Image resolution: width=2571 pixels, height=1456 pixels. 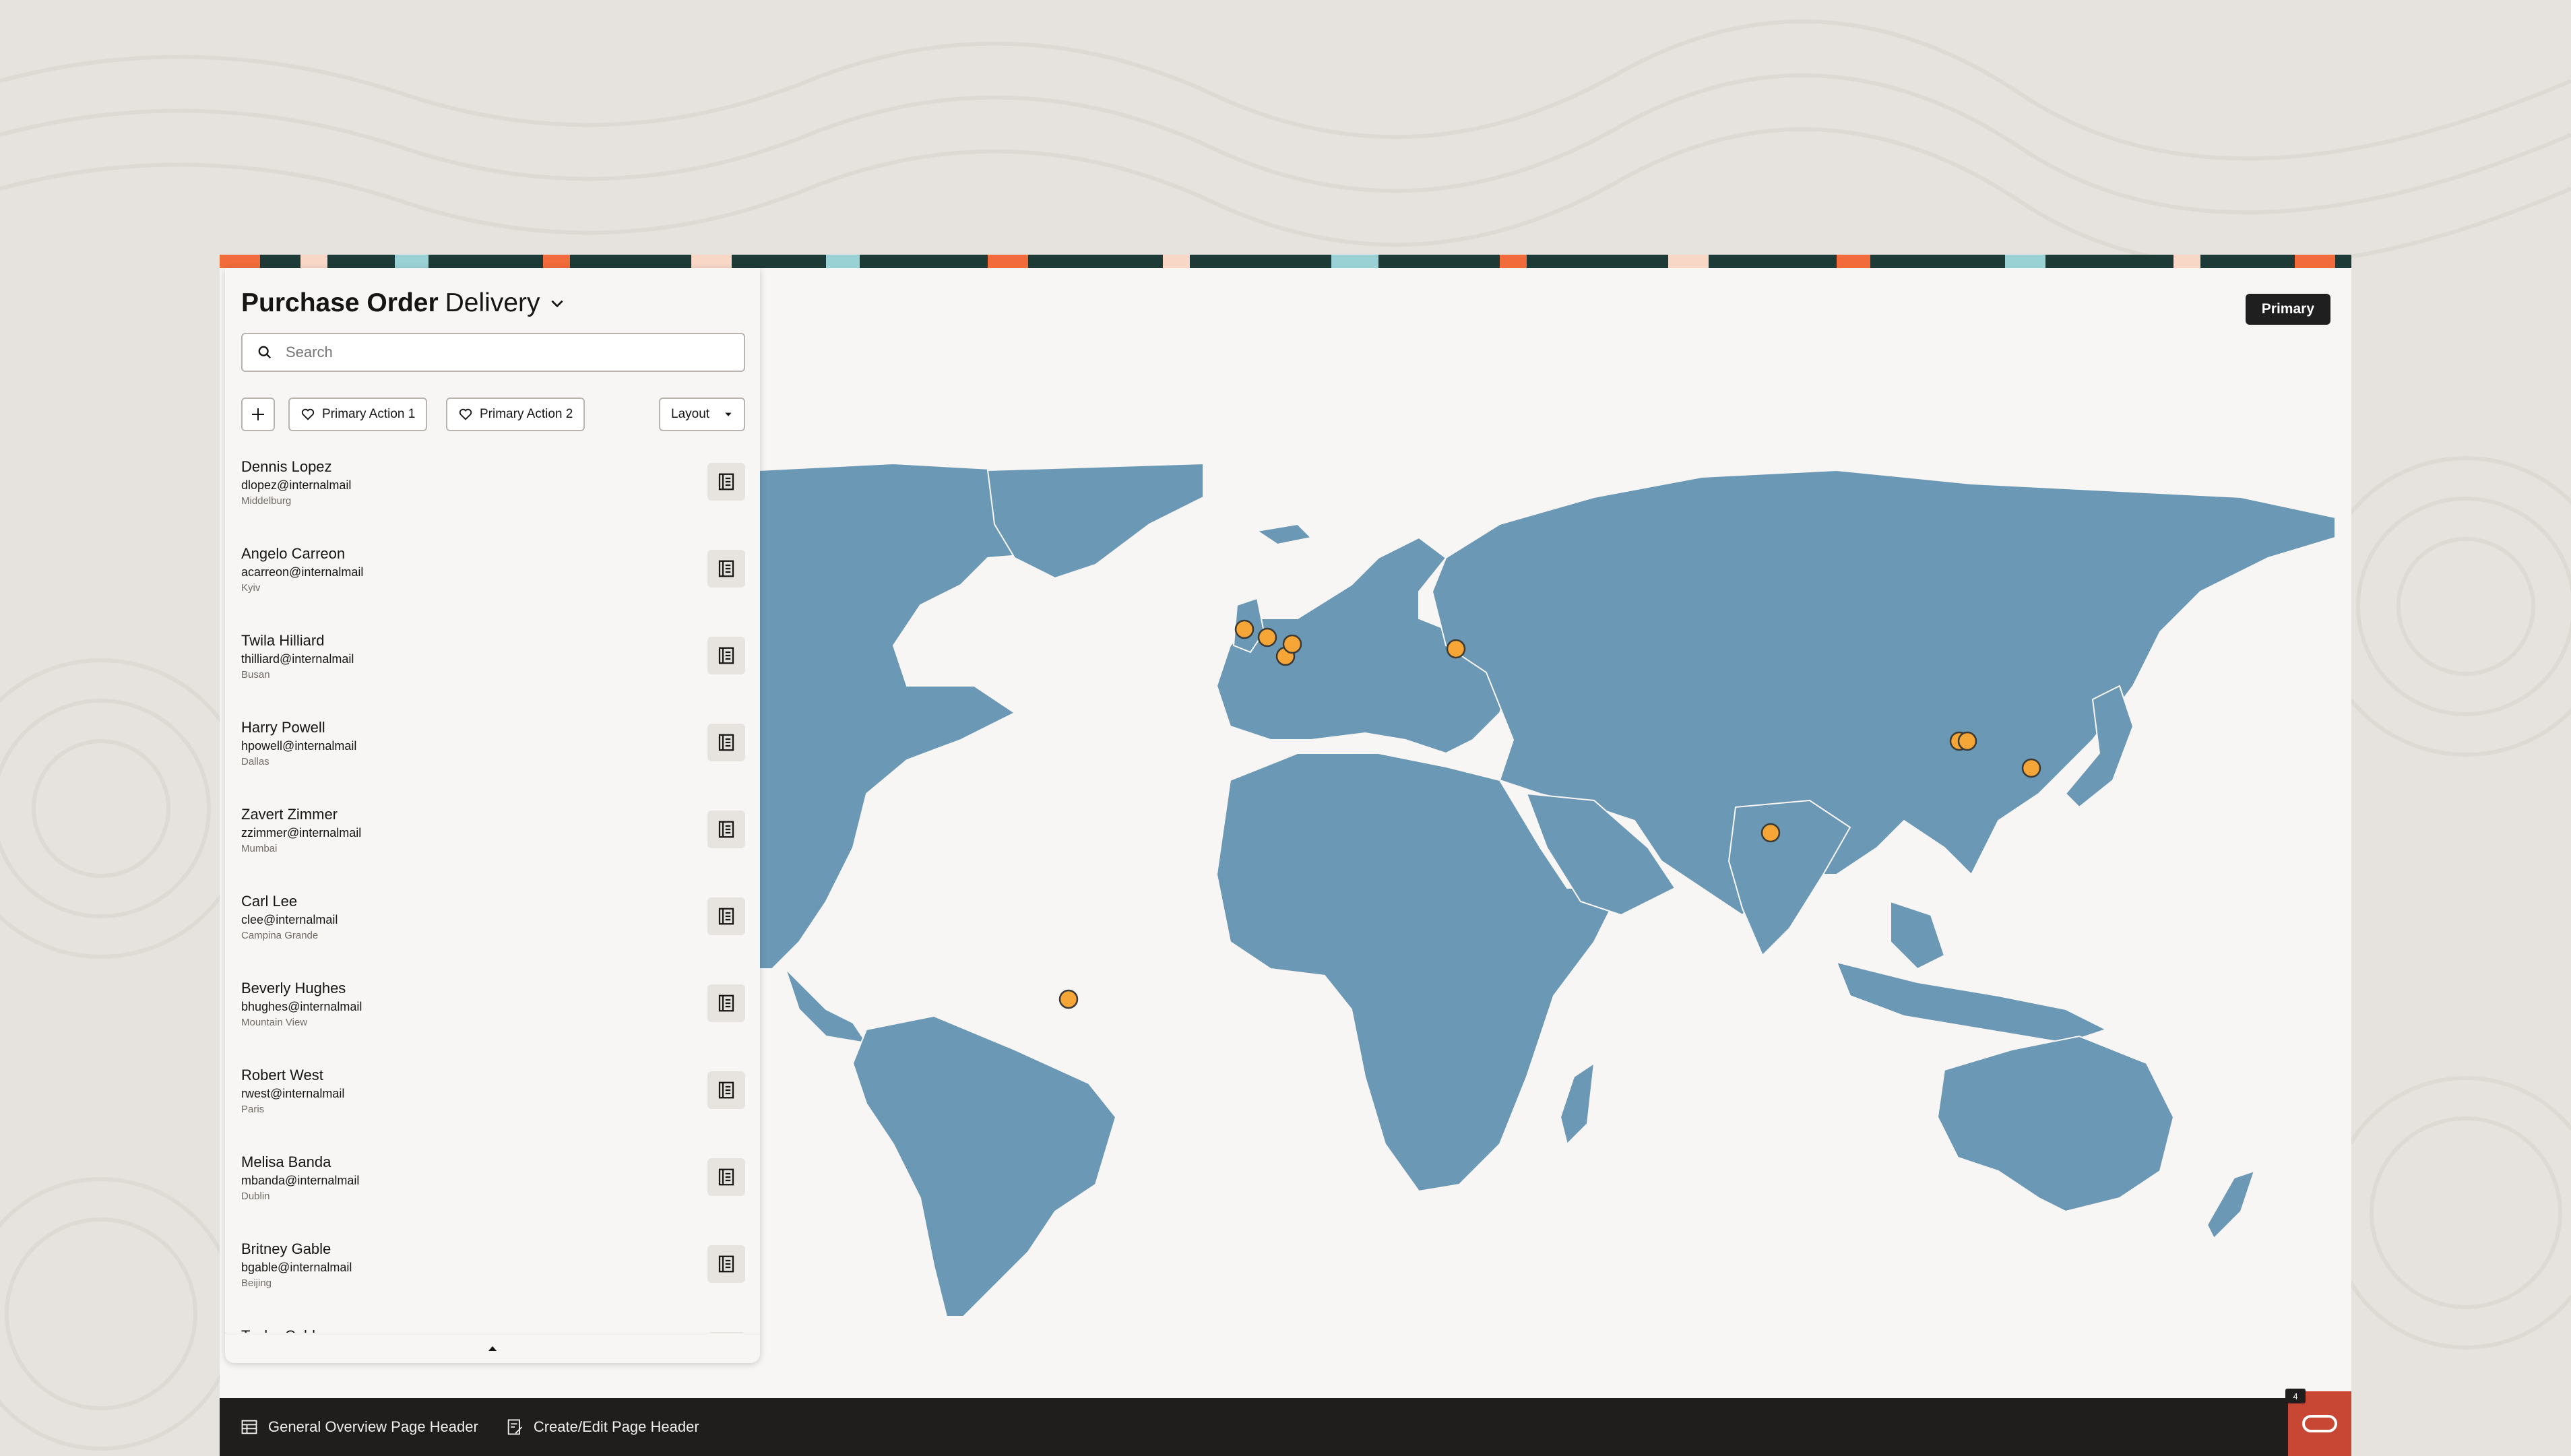 What do you see at coordinates (493, 1183) in the screenshot?
I see `list-item: Melisa Banda mbanda@internalmail Dublin` at bounding box center [493, 1183].